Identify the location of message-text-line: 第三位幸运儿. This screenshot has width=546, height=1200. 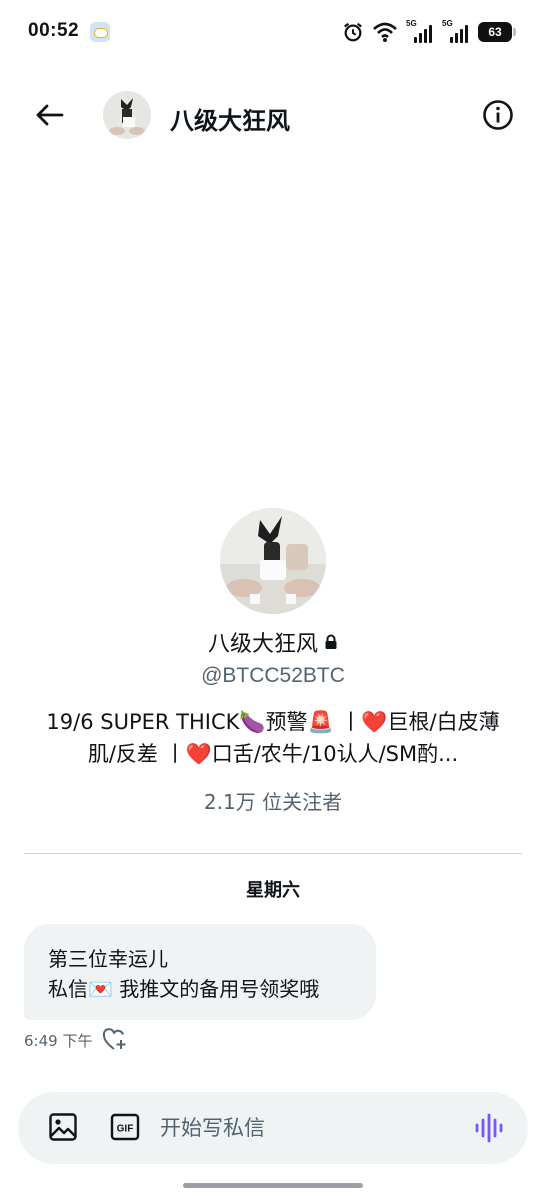
(108, 959).